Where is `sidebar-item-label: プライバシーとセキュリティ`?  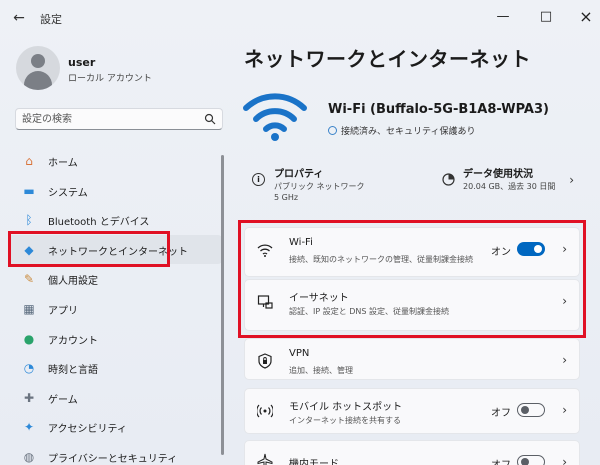
sidebar-item-label: プライバシーとセキュリティ is located at coordinates (113, 459).